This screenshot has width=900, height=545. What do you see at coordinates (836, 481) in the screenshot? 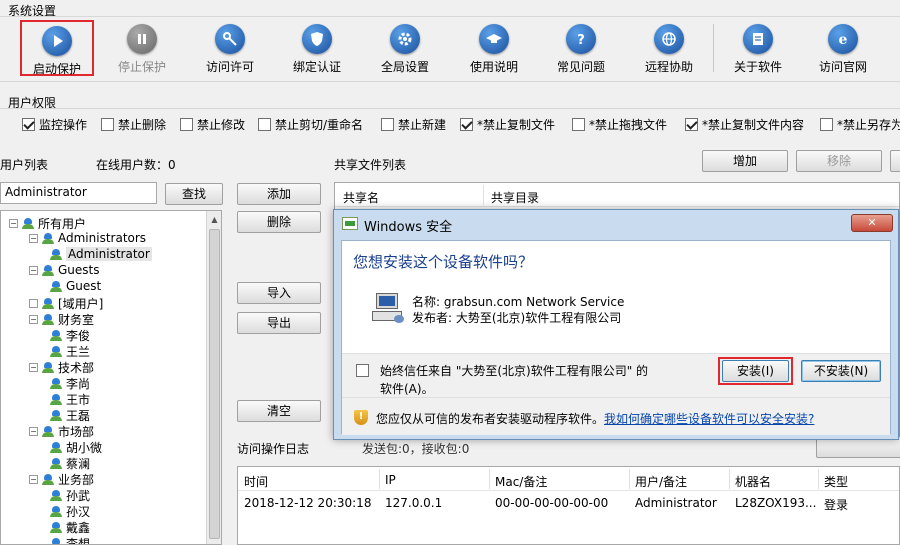
I see `log-column-header: 类型` at bounding box center [836, 481].